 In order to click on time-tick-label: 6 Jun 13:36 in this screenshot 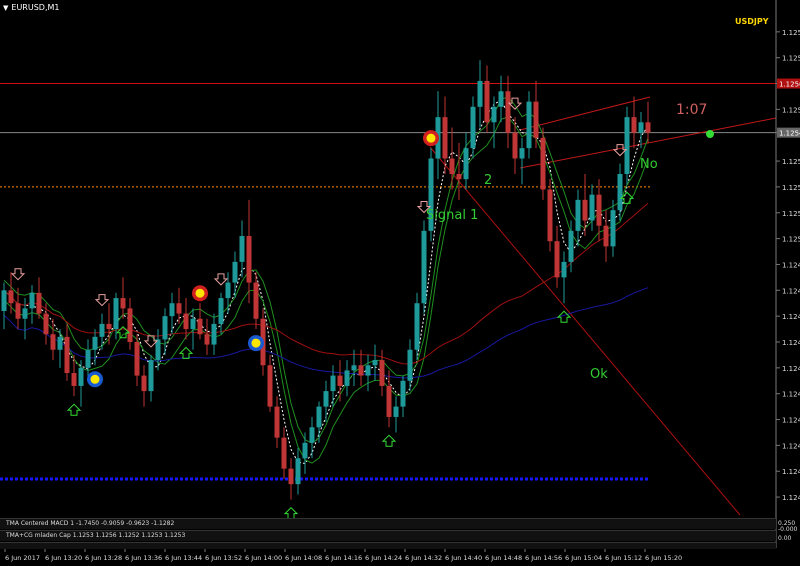, I will do `click(143, 558)`.